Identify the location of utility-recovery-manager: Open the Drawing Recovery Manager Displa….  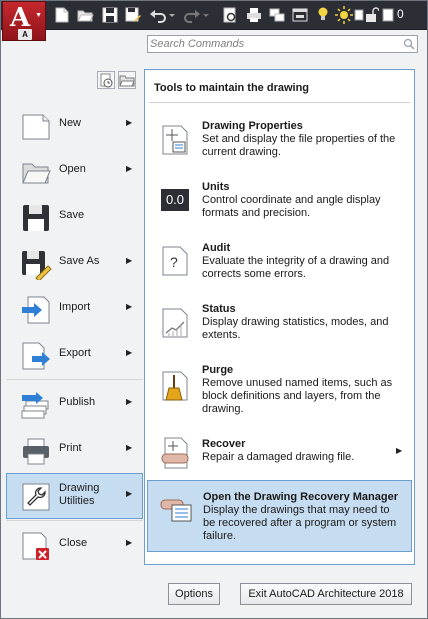
(279, 516).